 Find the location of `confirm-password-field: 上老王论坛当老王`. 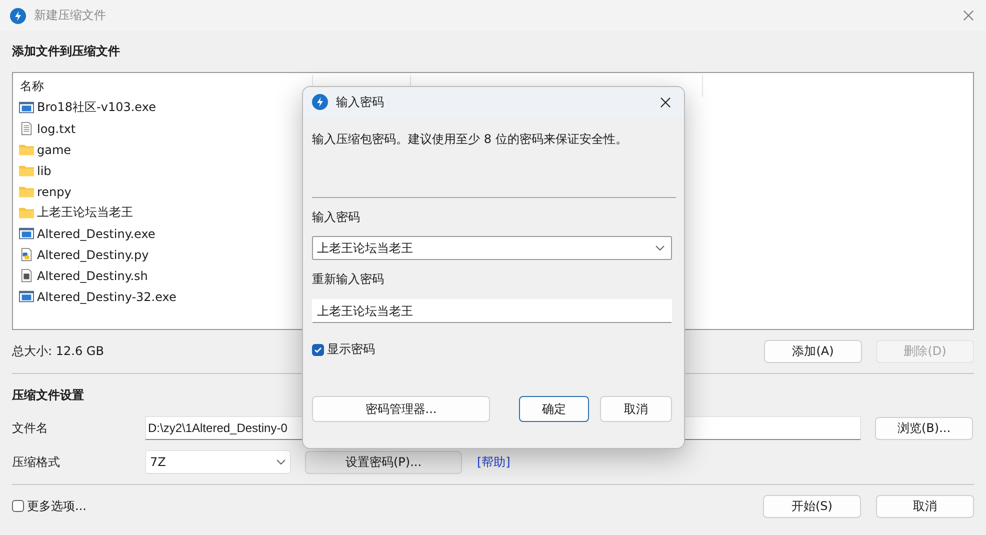

confirm-password-field: 上老王论坛当老王 is located at coordinates (492, 311).